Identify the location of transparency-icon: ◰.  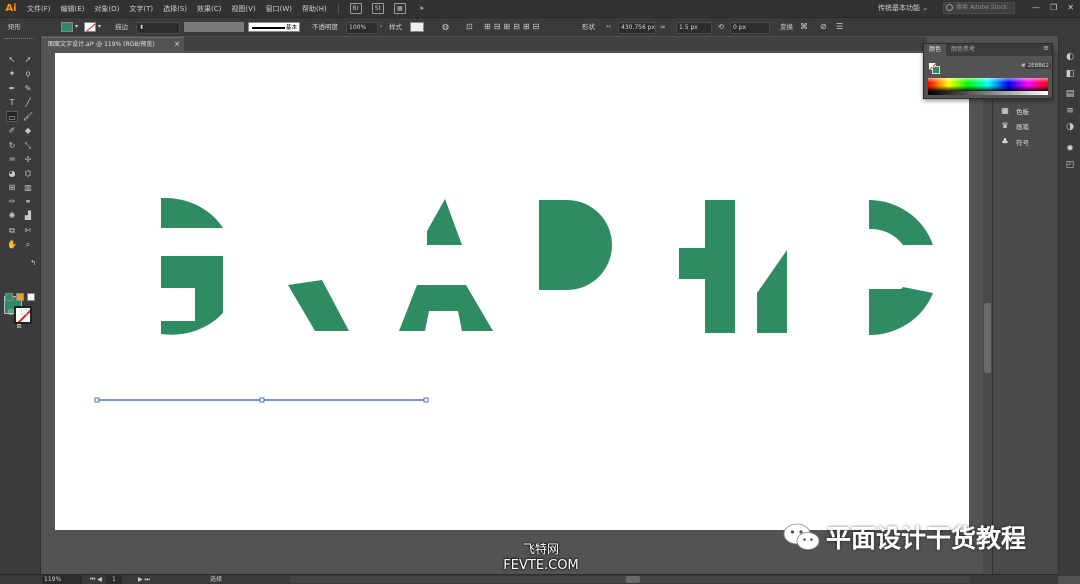
(1070, 165).